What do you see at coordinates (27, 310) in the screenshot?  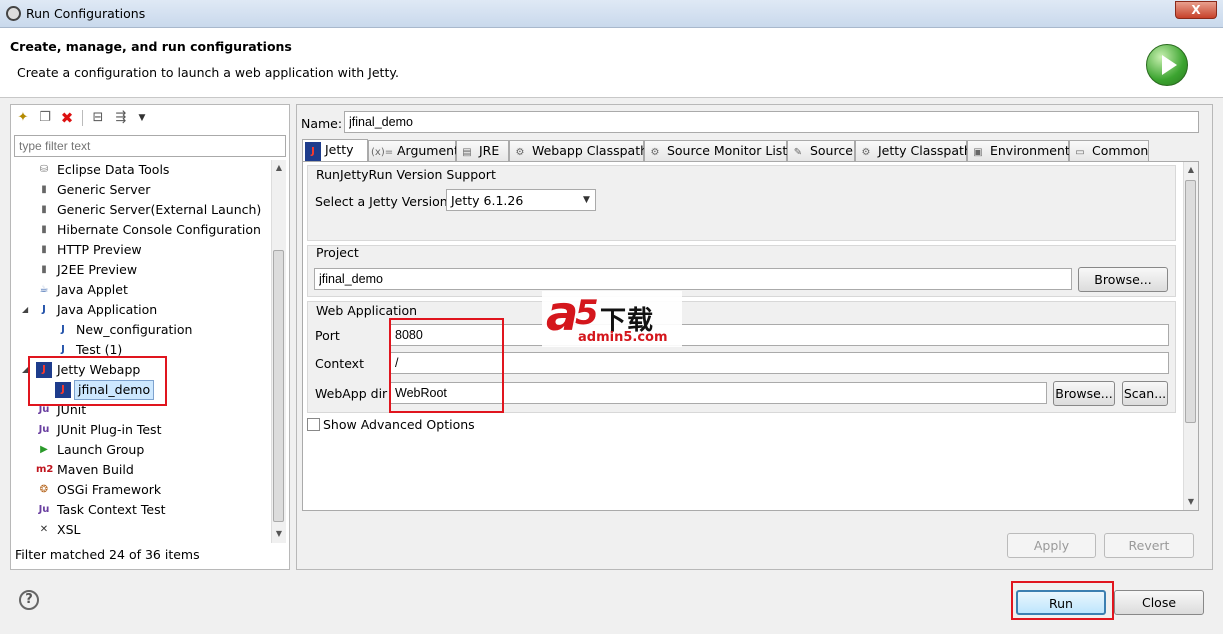 I see `expand-triangle-icon: ◢` at bounding box center [27, 310].